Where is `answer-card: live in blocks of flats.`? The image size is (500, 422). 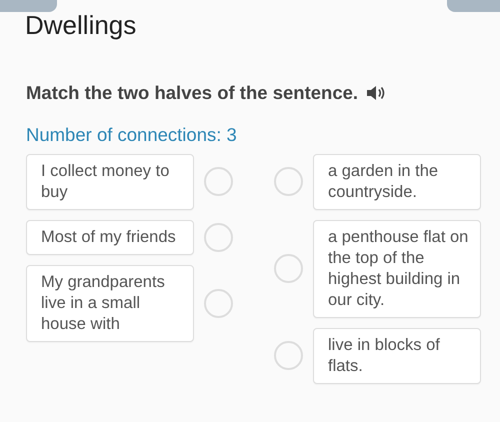
answer-card: live in blocks of flats. is located at coordinates (397, 356).